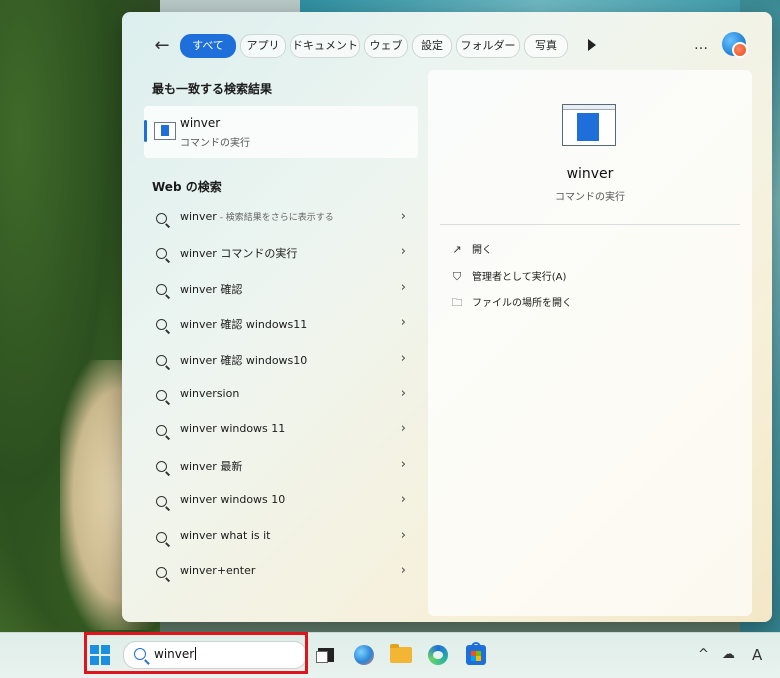 The image size is (780, 678). I want to click on list-item: winver 確認 windows10 ›, so click(282, 361).